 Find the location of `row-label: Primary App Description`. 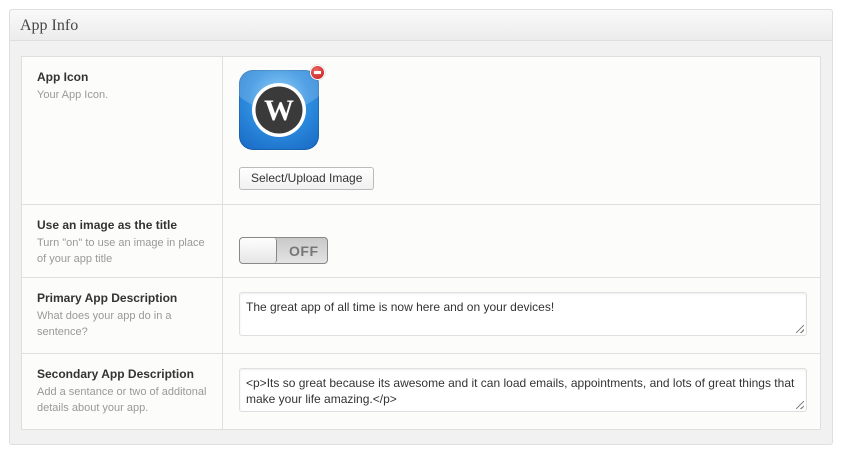

row-label: Primary App Description is located at coordinates (107, 298).